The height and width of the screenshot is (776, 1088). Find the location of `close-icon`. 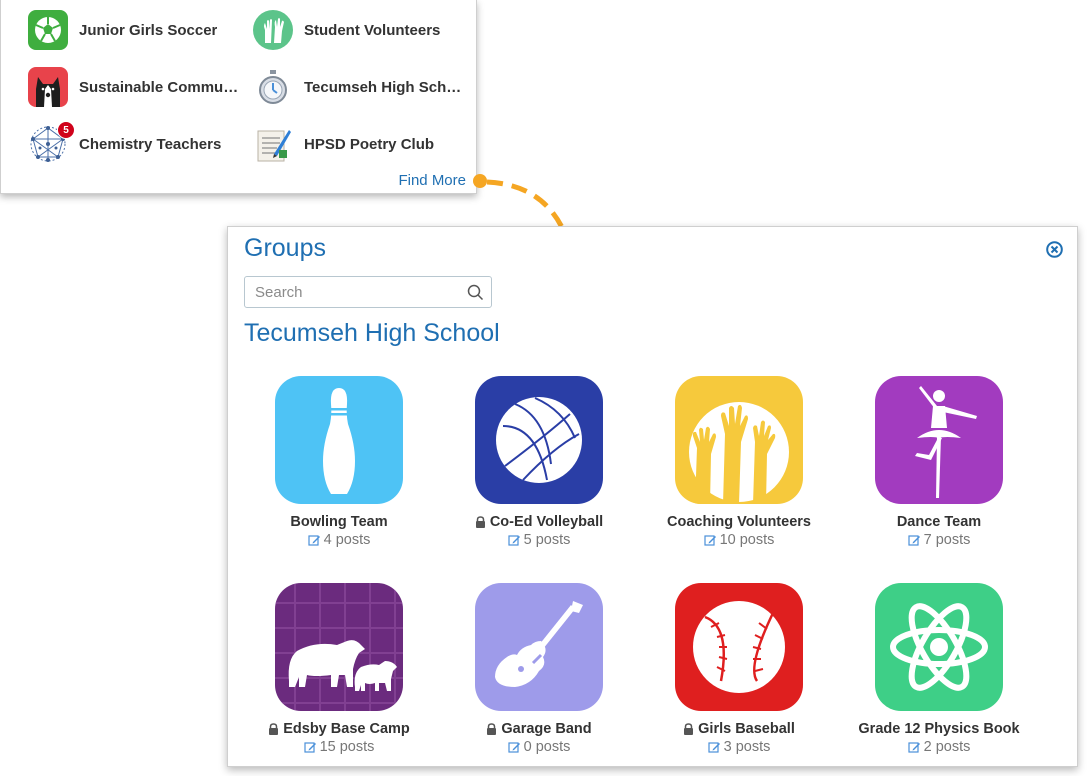

close-icon is located at coordinates (1054, 249).